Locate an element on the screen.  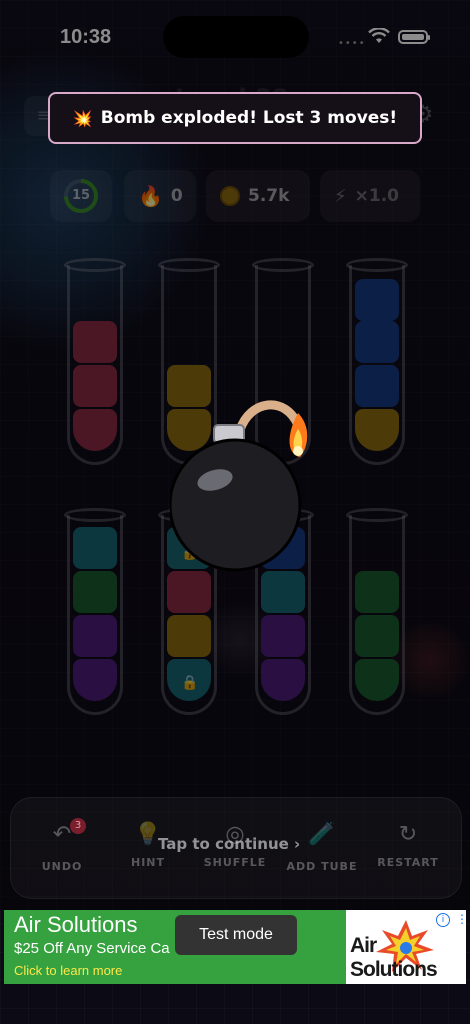
hint-label: HINT is located at coordinates (147, 862).